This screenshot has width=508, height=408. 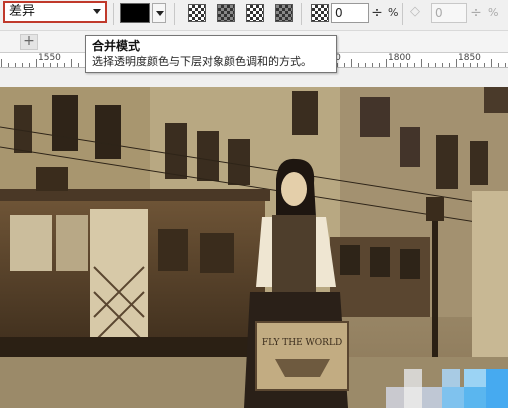 What do you see at coordinates (22, 11) in the screenshot?
I see `blend-mode-value: 差异` at bounding box center [22, 11].